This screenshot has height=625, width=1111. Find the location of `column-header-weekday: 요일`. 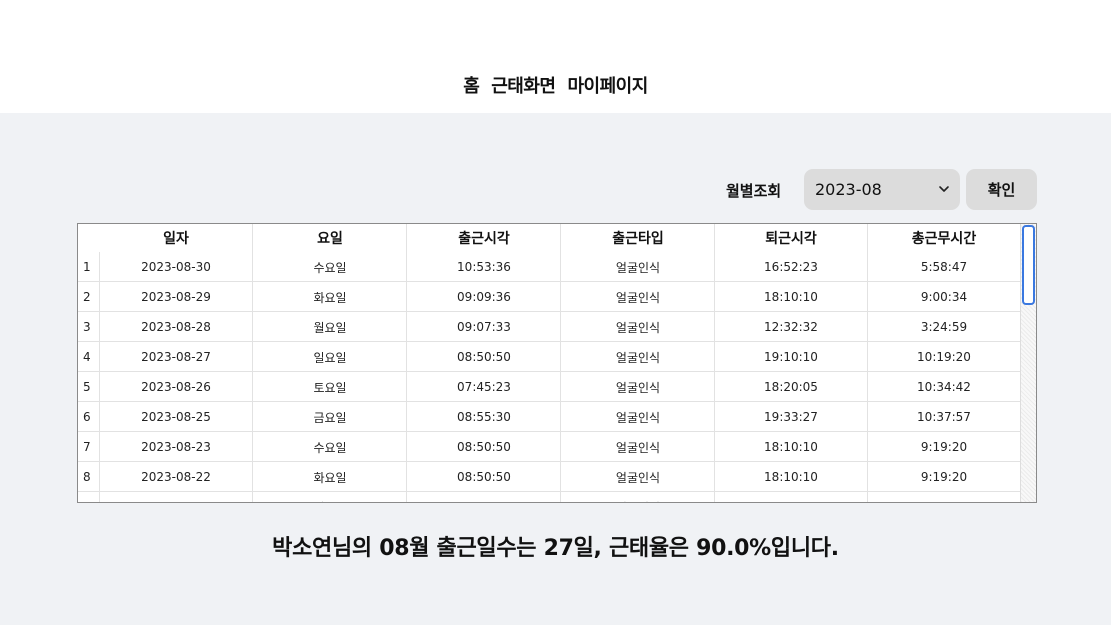

column-header-weekday: 요일 is located at coordinates (330, 238).